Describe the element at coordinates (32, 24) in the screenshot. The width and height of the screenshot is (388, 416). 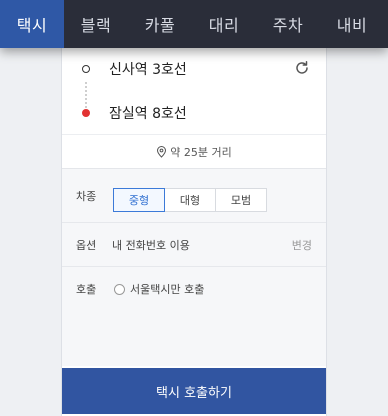
I see `tab-taxi: 택시` at that location.